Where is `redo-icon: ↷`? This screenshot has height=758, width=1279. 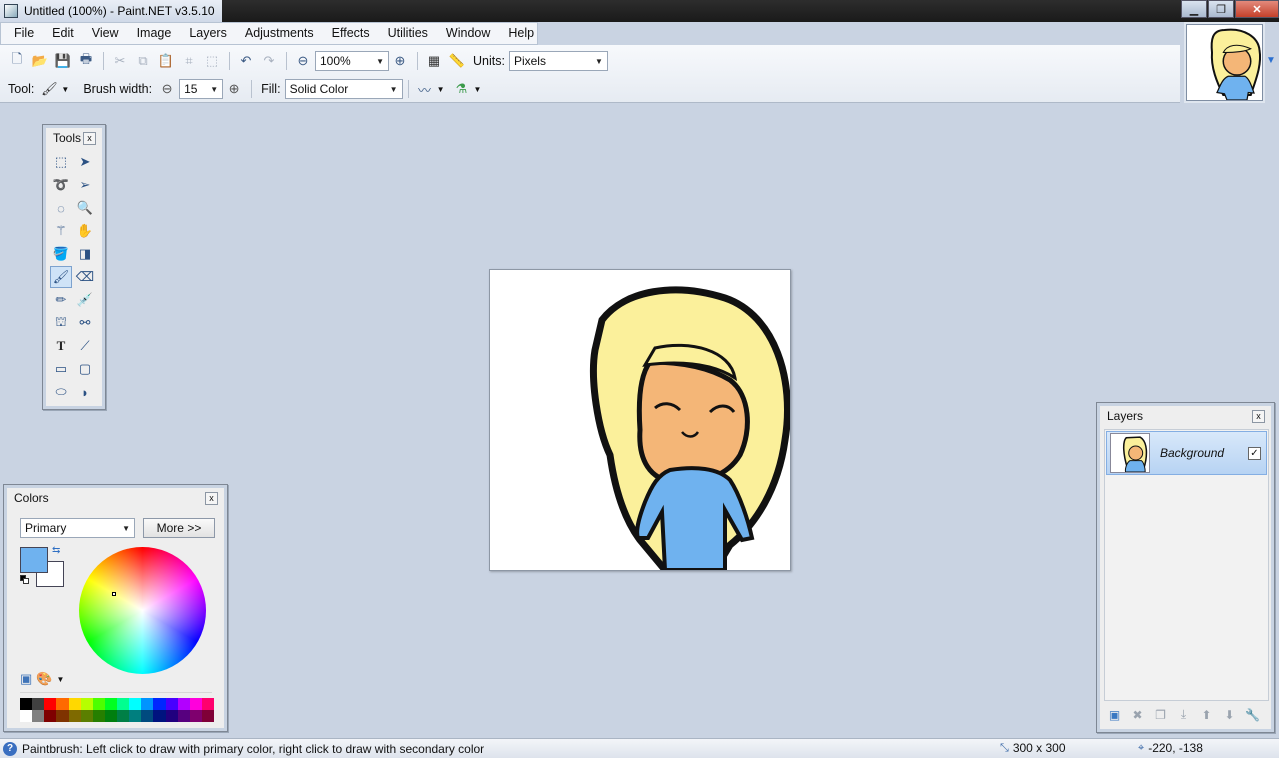
redo-icon: ↷ is located at coordinates (269, 61).